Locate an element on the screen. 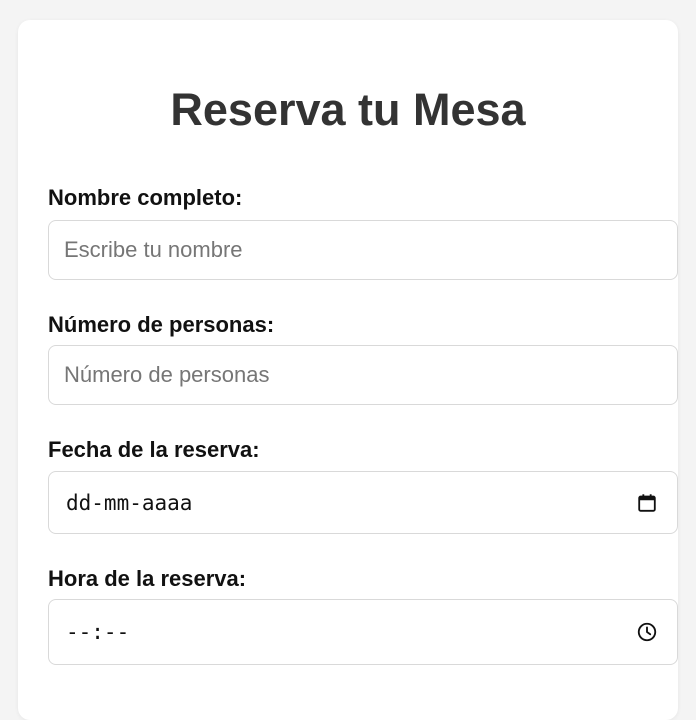 The width and height of the screenshot is (696, 720). people-field-wrapper is located at coordinates (363, 375).